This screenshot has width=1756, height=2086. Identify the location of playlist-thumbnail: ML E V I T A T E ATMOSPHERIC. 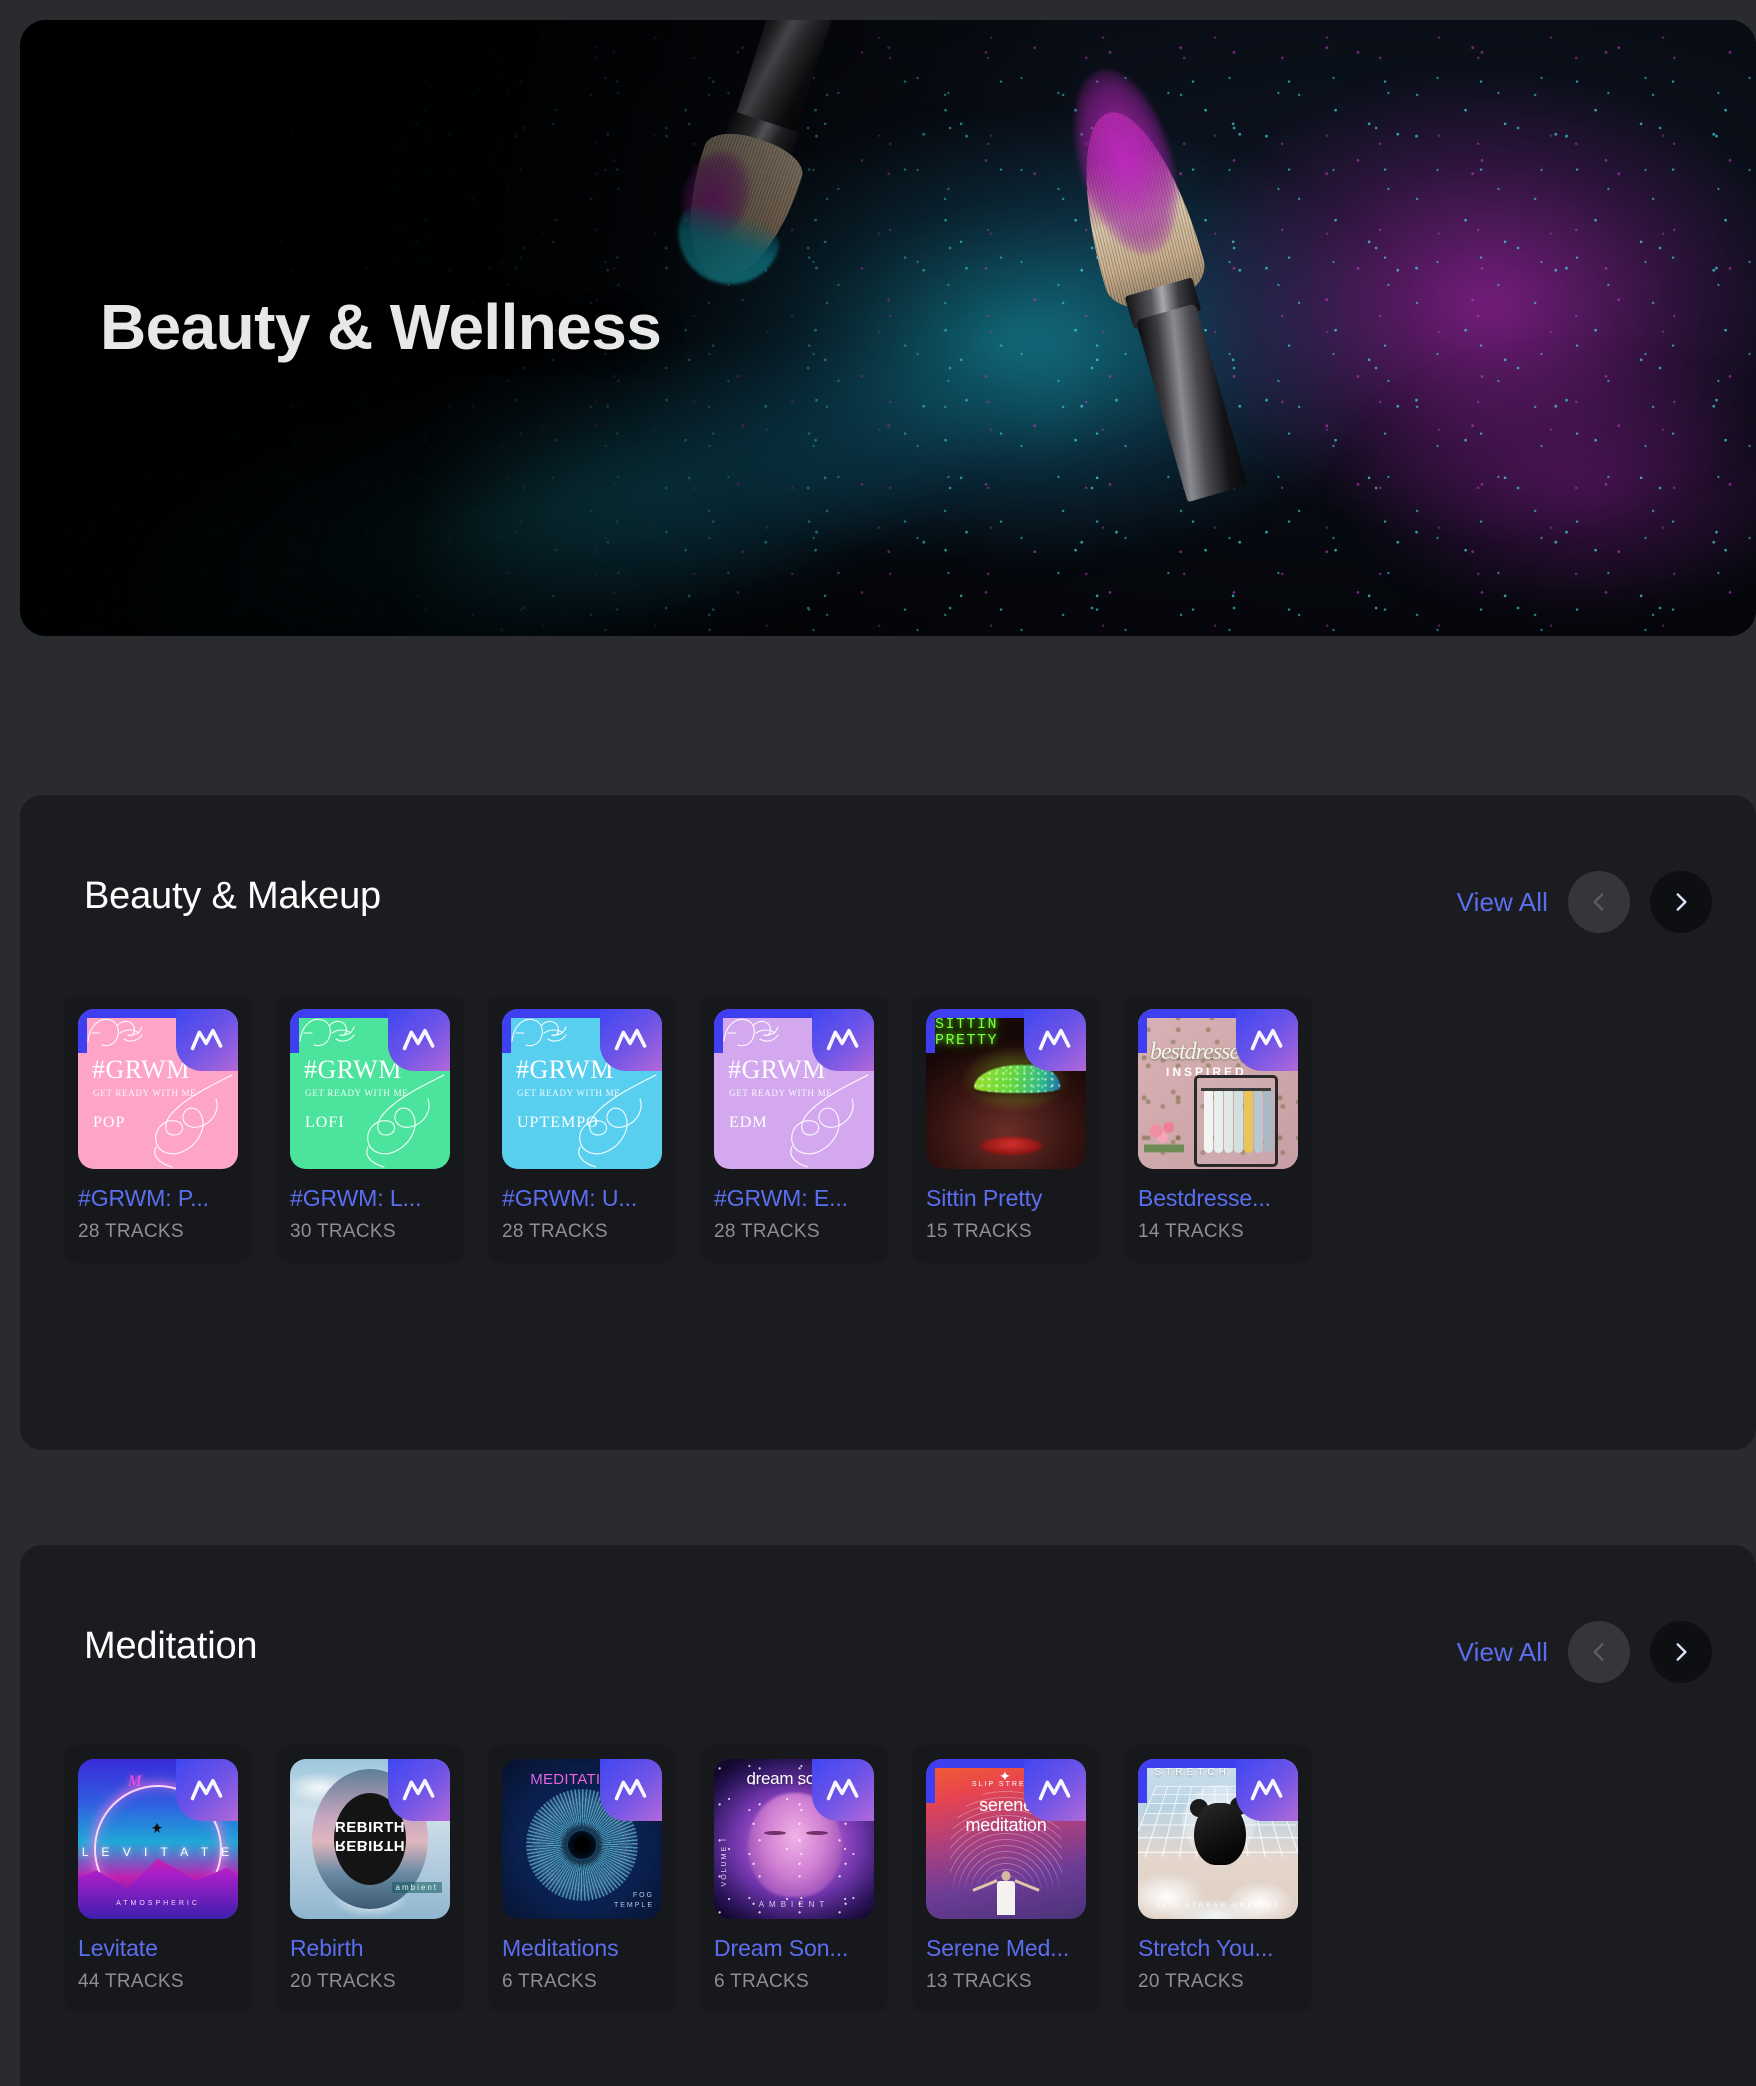
(158, 1839).